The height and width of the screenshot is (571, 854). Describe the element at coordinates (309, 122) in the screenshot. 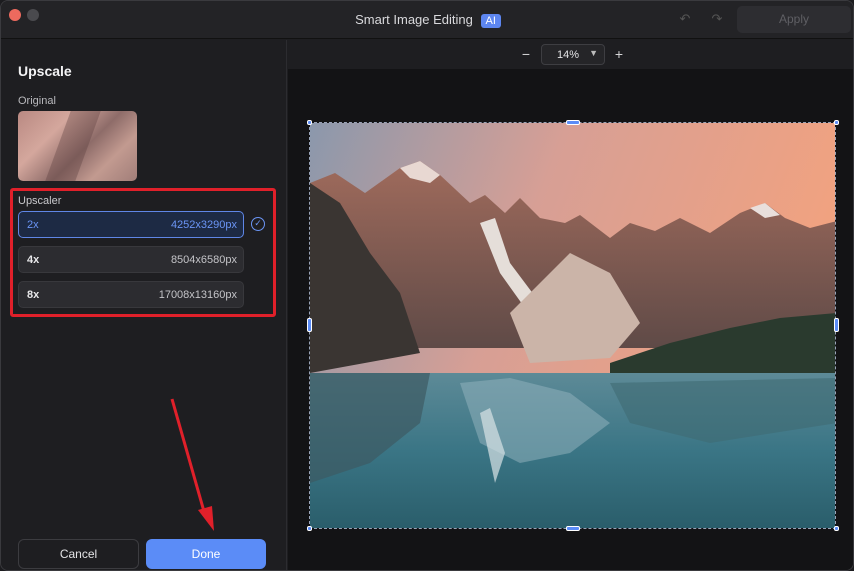

I see `crop-handle-corner-tl` at that location.